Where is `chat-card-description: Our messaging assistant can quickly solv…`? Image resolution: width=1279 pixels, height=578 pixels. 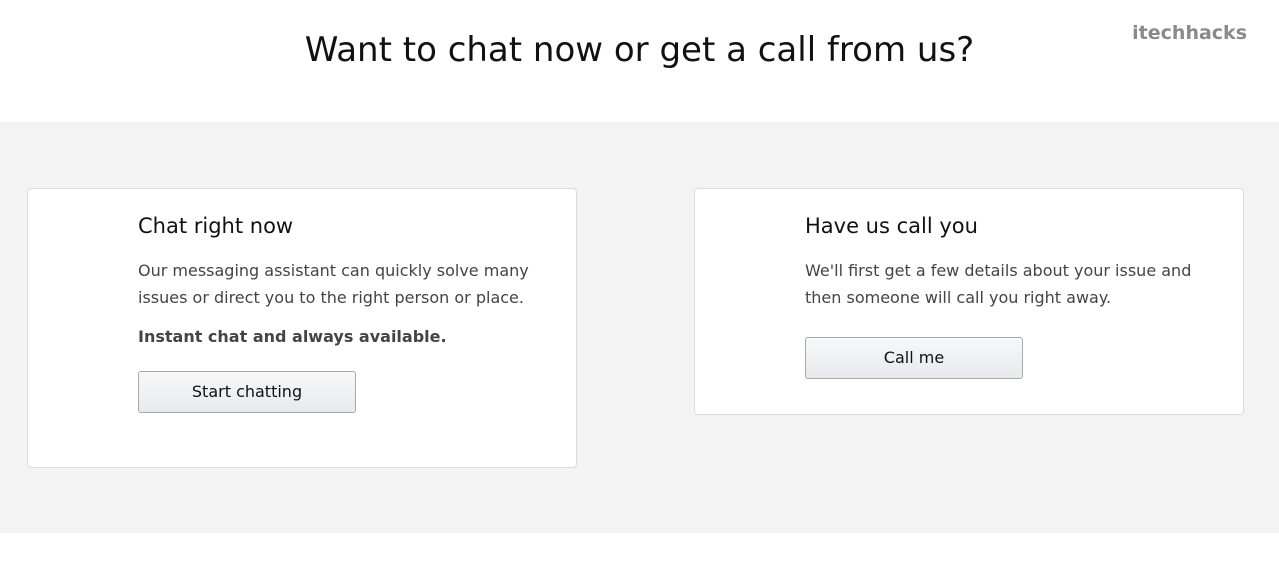
chat-card-description: Our messaging assistant can quickly solv… is located at coordinates (333, 284).